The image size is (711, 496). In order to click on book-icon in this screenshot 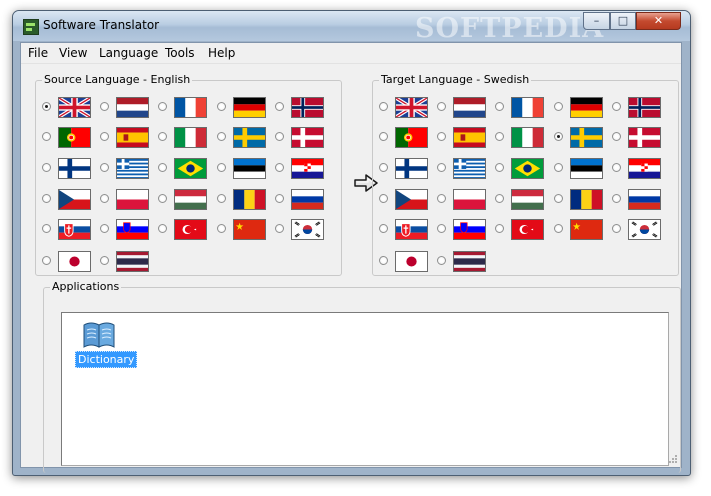, I will do `click(99, 334)`.